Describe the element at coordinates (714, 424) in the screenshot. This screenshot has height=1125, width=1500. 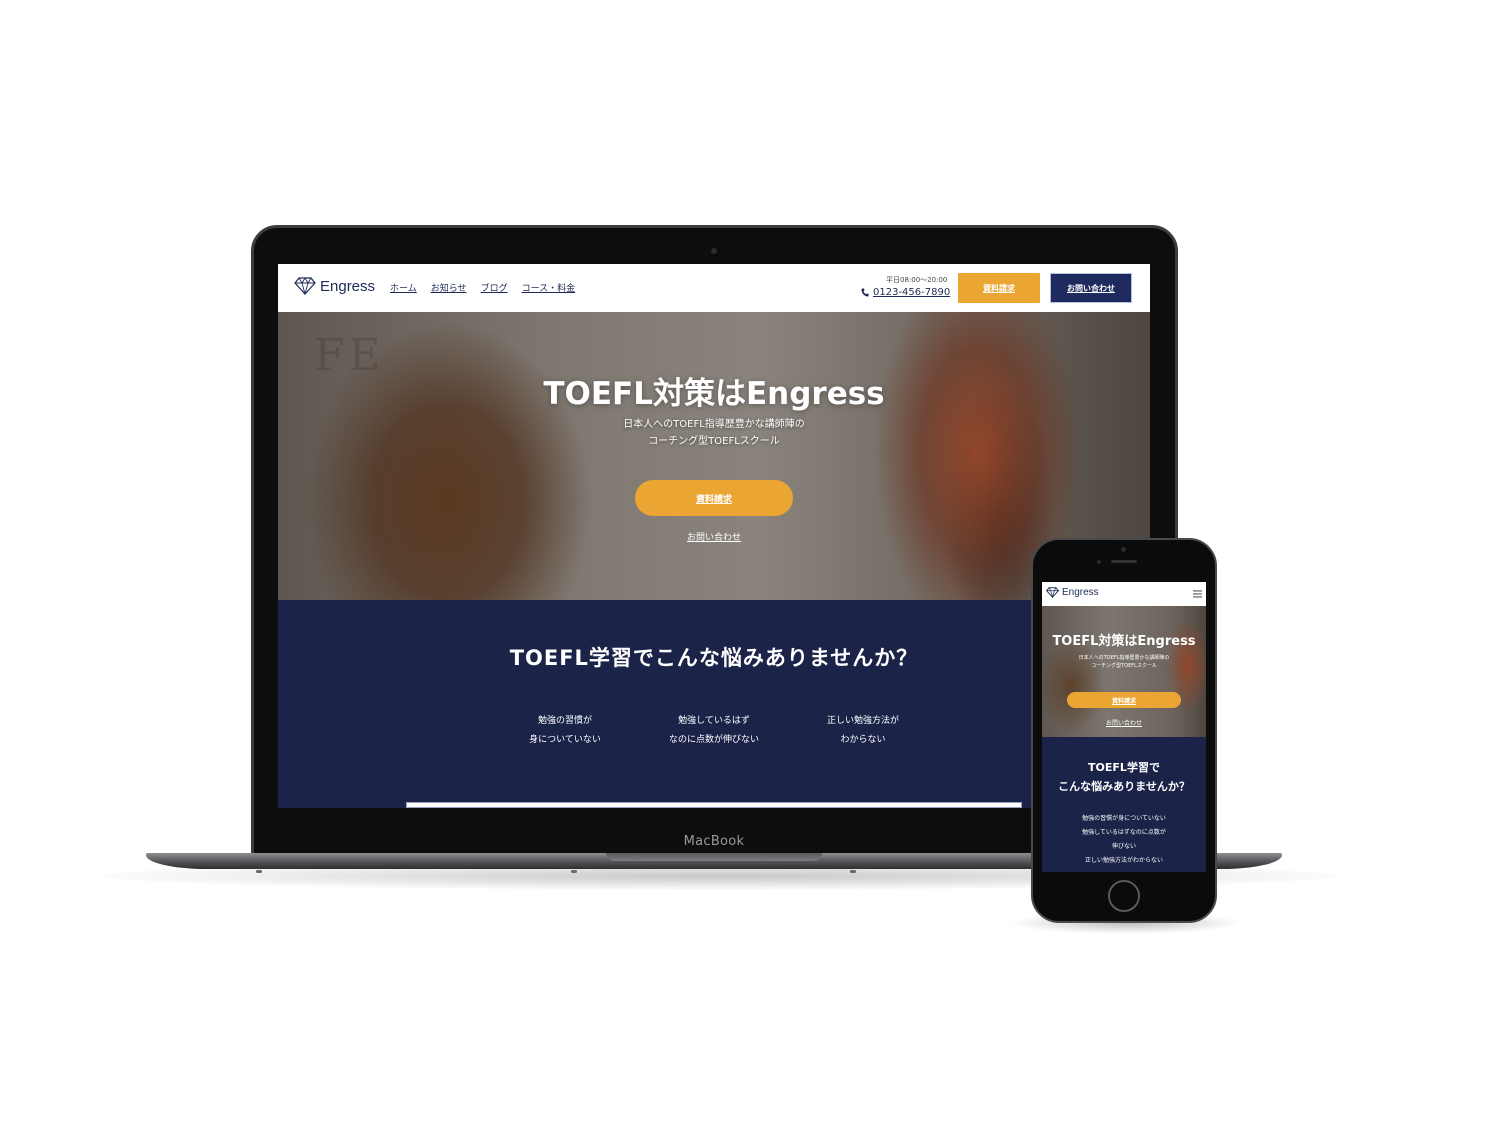
I see `hero-subtitle-line1: 日本人へのTOEFL指導歴豊かな講師陣の` at that location.